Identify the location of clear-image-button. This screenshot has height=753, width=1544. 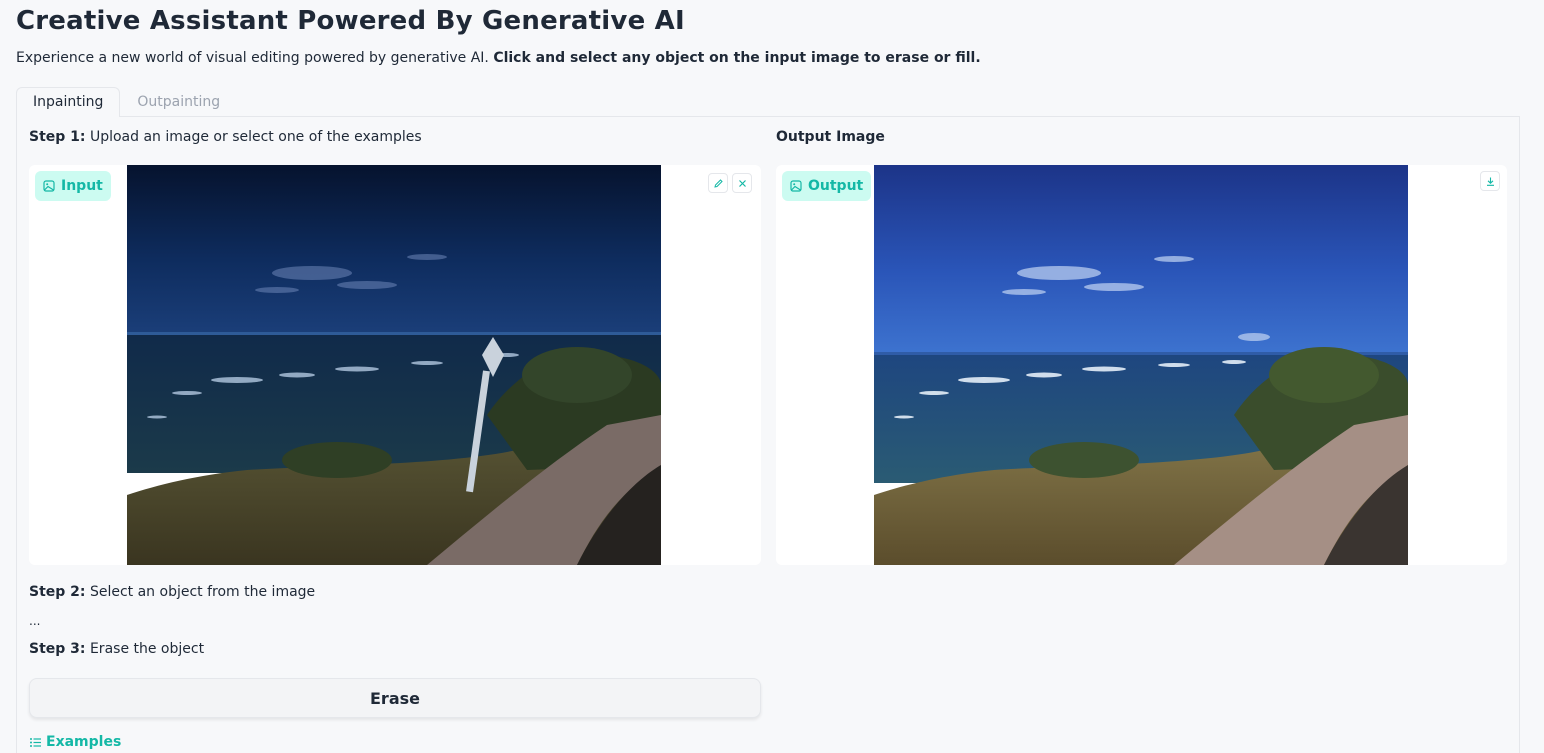
(742, 183).